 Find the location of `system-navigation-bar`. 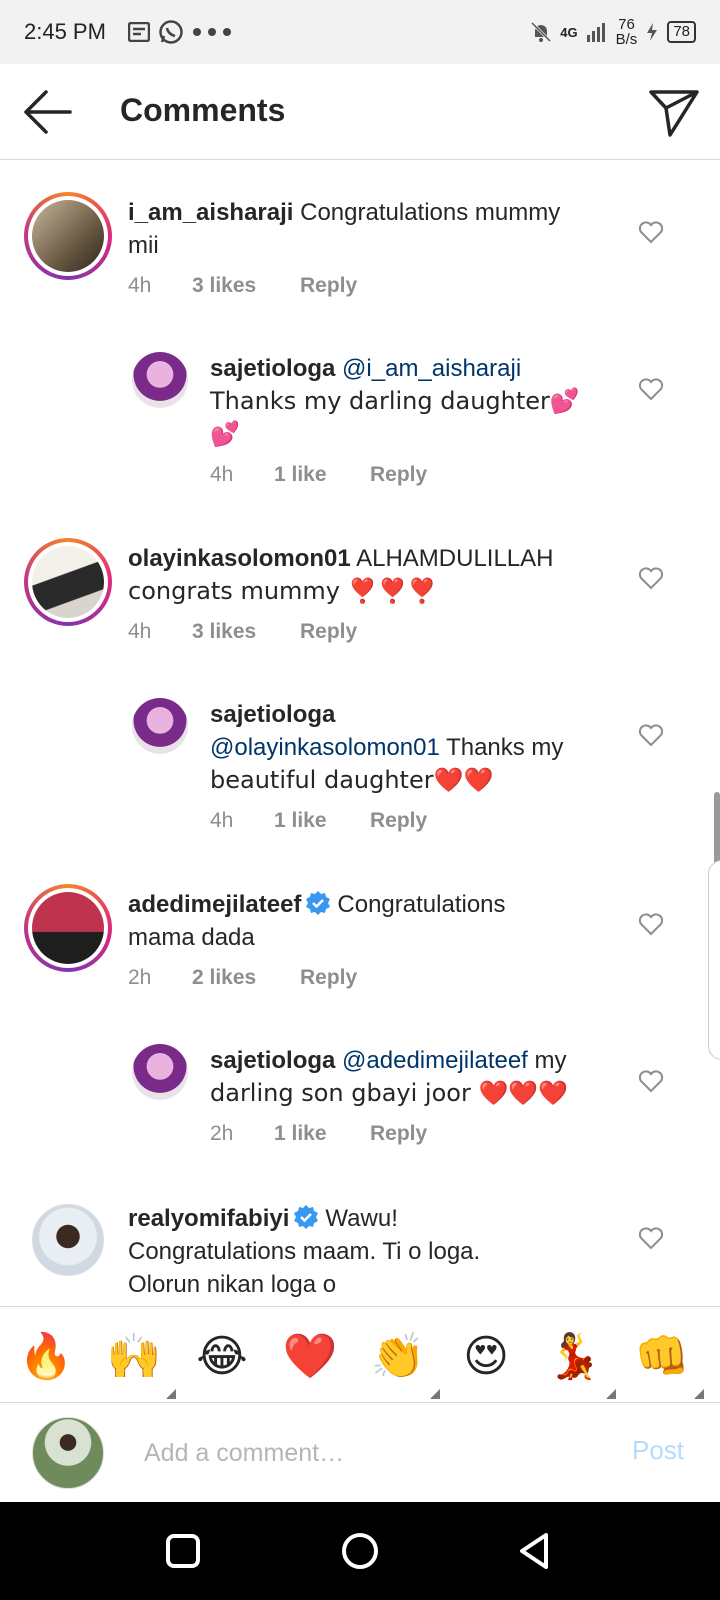

system-navigation-bar is located at coordinates (360, 1551).